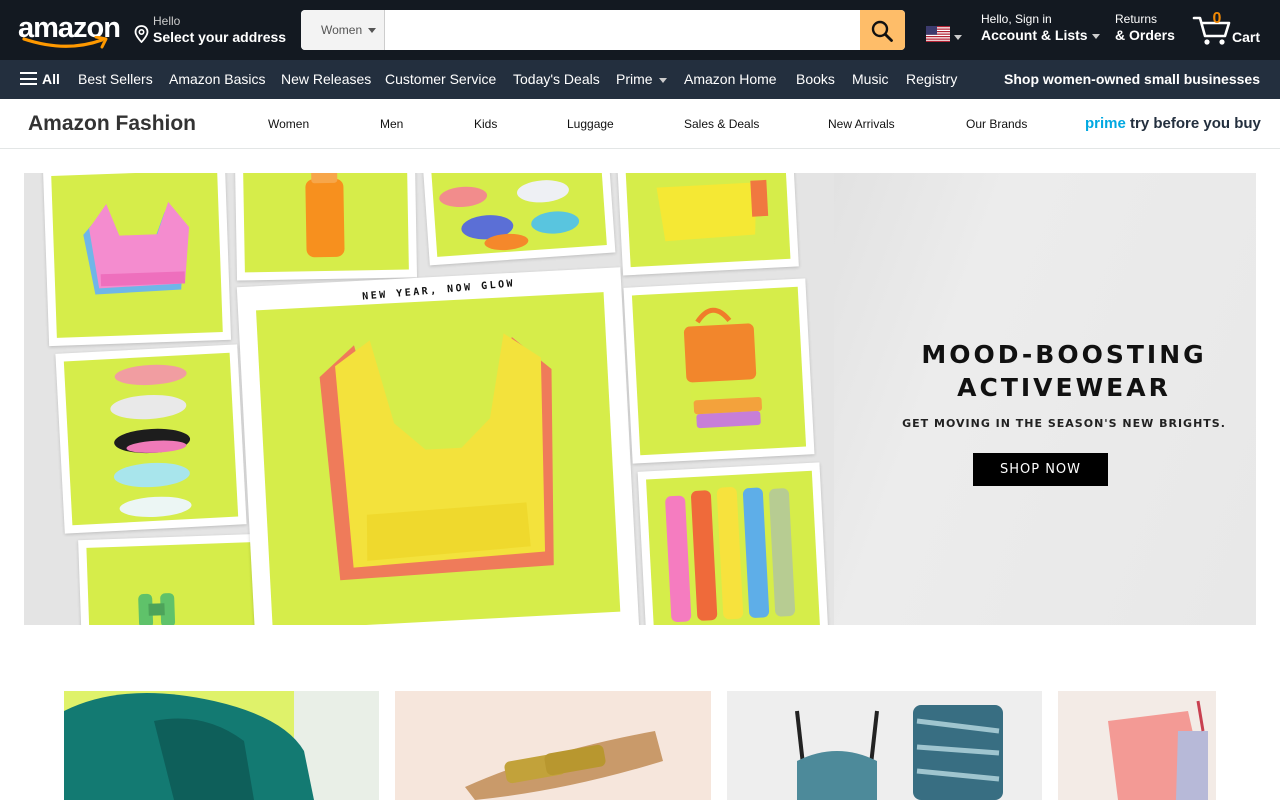 This screenshot has height=800, width=1280. Describe the element at coordinates (712, 210) in the screenshot. I see `yellow-top-image` at that location.